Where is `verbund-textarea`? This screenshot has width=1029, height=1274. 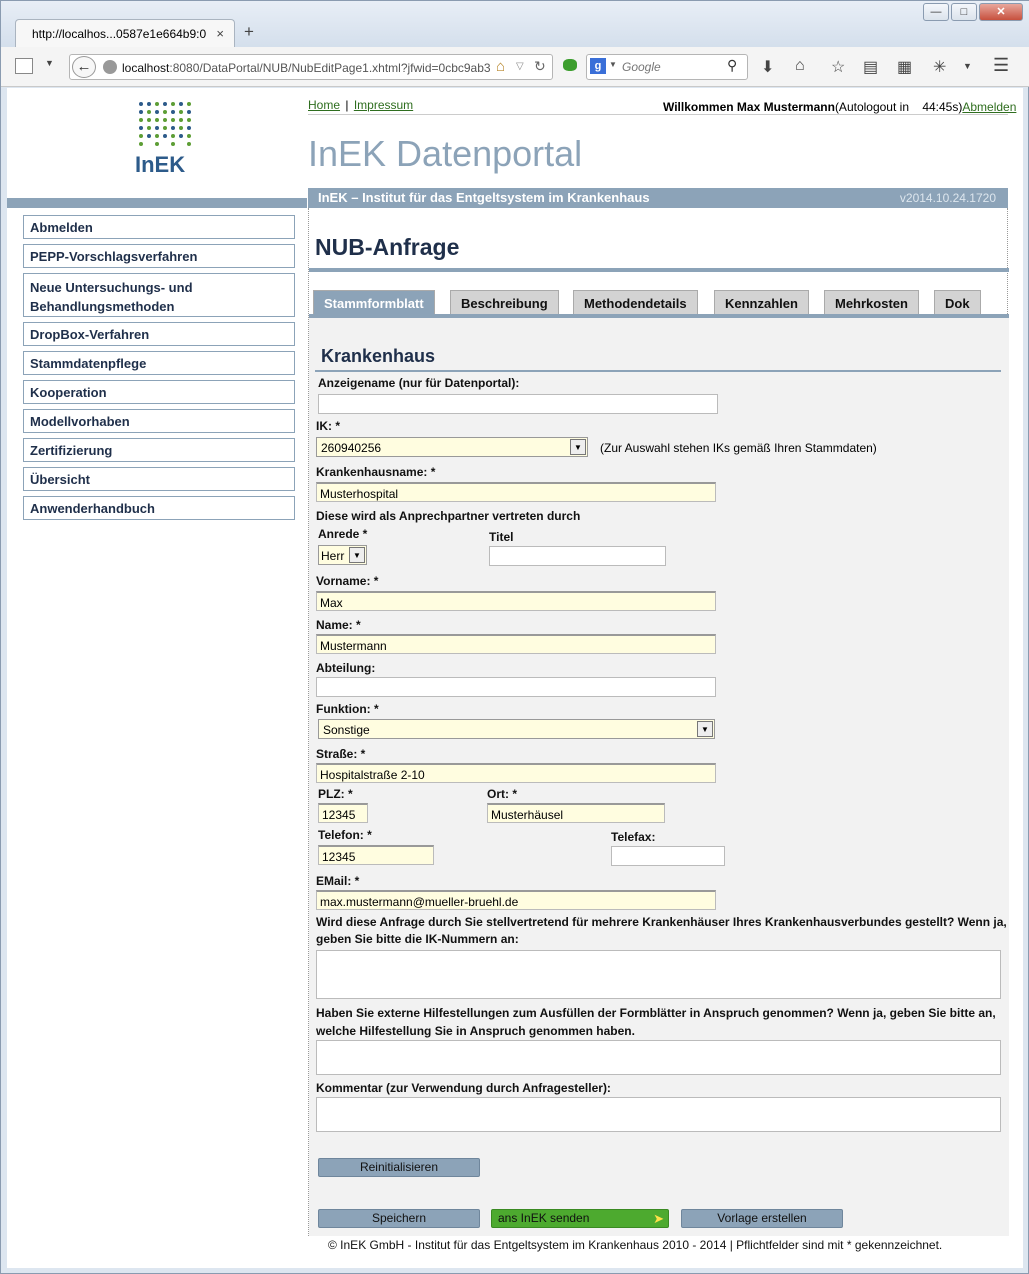
verbund-textarea is located at coordinates (658, 974).